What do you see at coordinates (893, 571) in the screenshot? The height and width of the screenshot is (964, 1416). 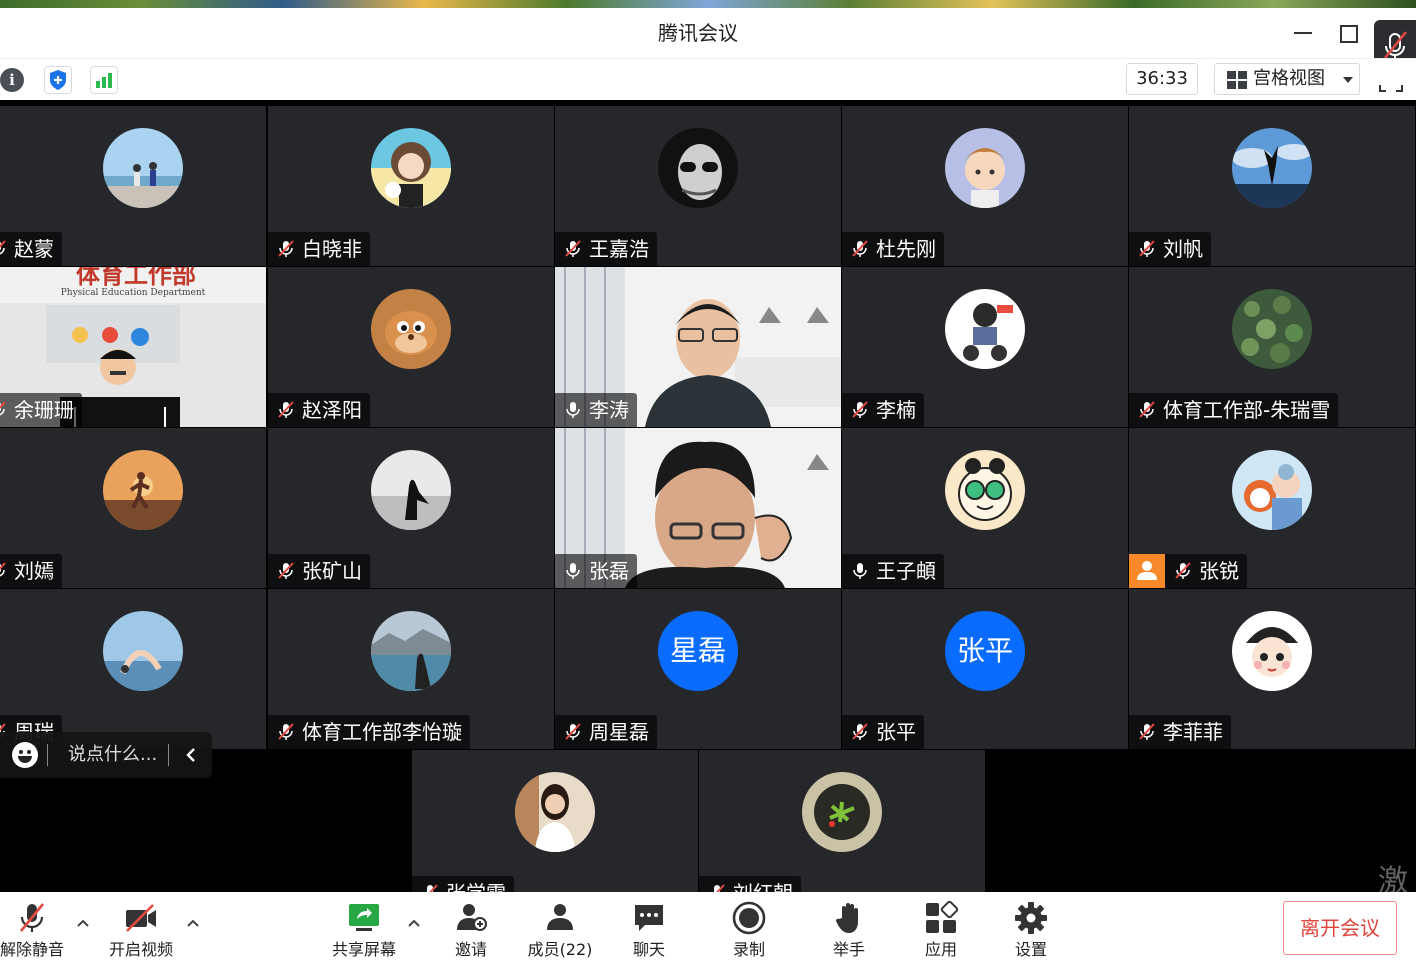 I see `participant-nametag: 王子頔` at bounding box center [893, 571].